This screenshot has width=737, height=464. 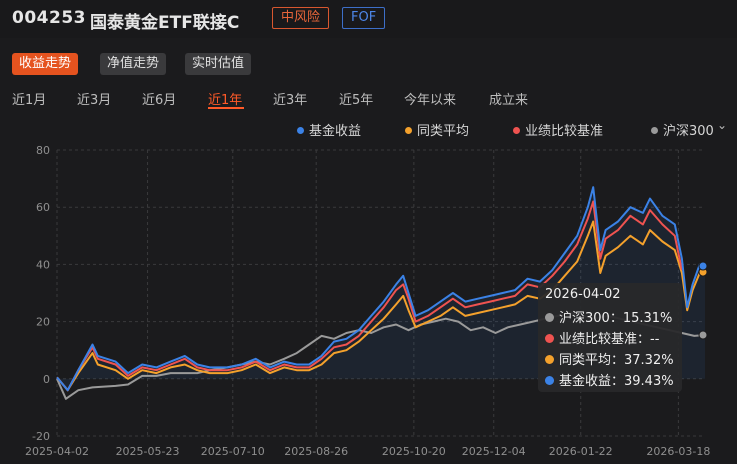 I want to click on range-tab-1m: 近1月, so click(x=29, y=98).